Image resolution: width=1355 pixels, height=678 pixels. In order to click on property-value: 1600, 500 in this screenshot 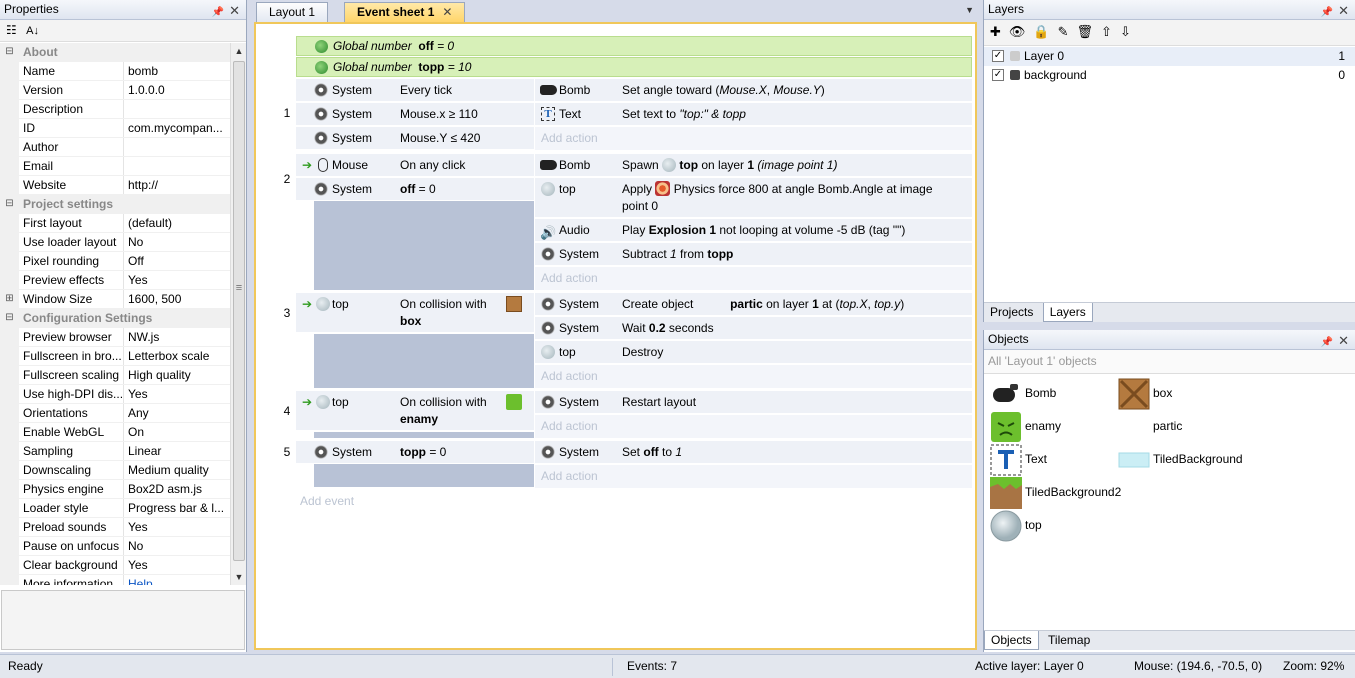, I will do `click(177, 299)`.